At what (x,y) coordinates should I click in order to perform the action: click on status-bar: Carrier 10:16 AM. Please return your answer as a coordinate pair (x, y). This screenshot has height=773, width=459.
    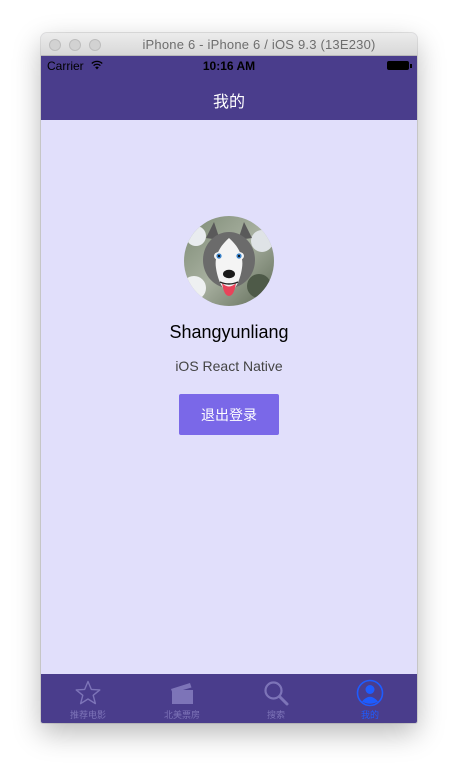
    Looking at the image, I should click on (229, 66).